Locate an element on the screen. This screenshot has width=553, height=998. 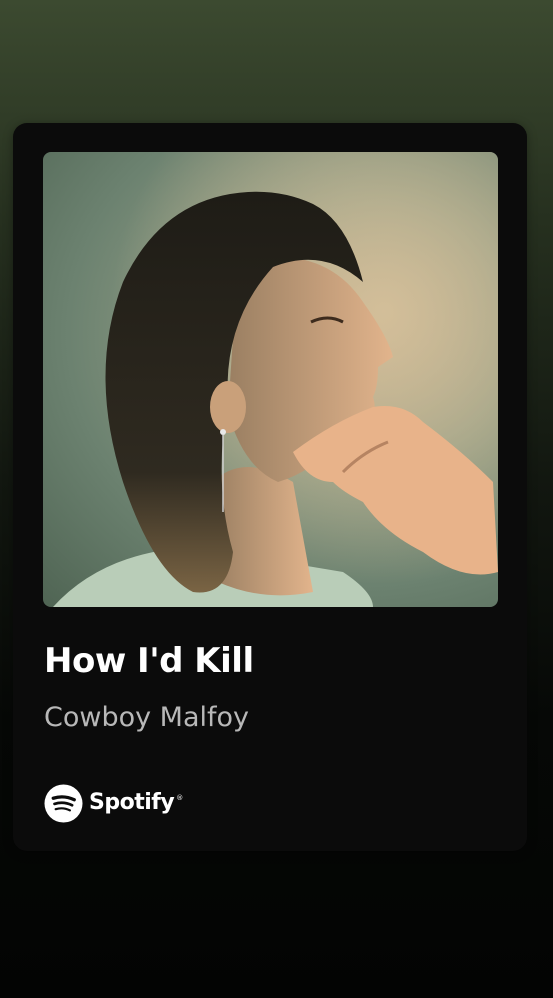
track-title: How I'd Kill is located at coordinates (149, 661).